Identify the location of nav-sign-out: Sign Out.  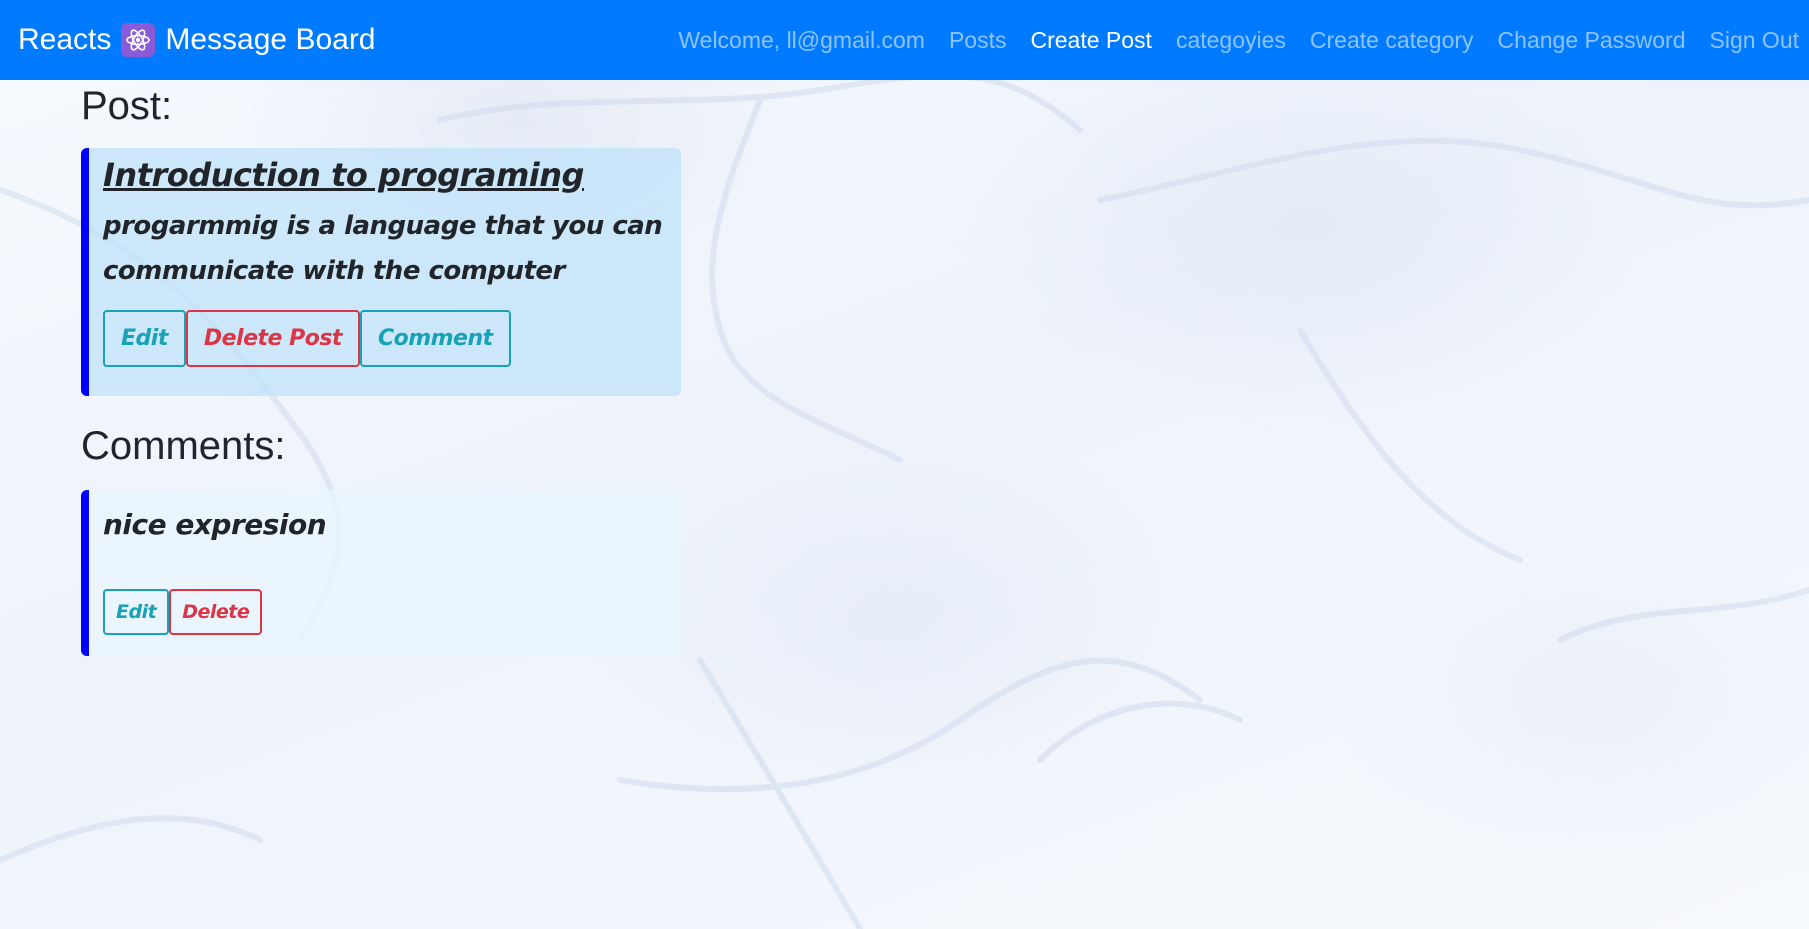
(1755, 40).